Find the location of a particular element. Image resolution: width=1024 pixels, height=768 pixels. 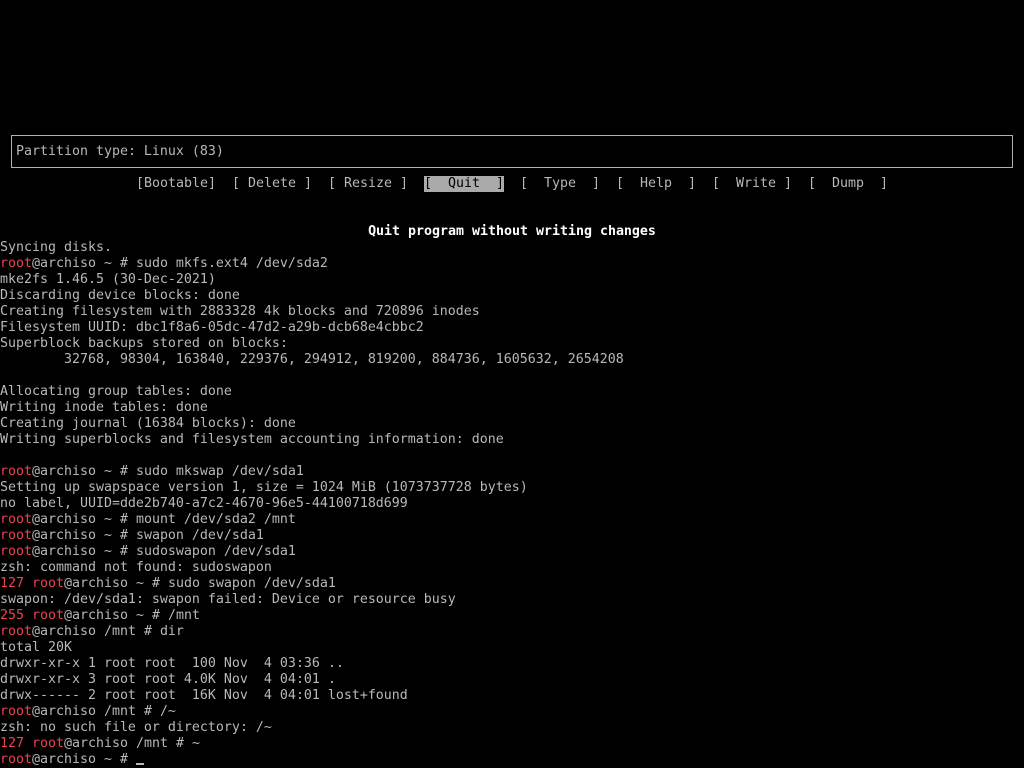

prompt-line: root@archiso ~ # mount /dev/sda2 /mnt is located at coordinates (512, 520).